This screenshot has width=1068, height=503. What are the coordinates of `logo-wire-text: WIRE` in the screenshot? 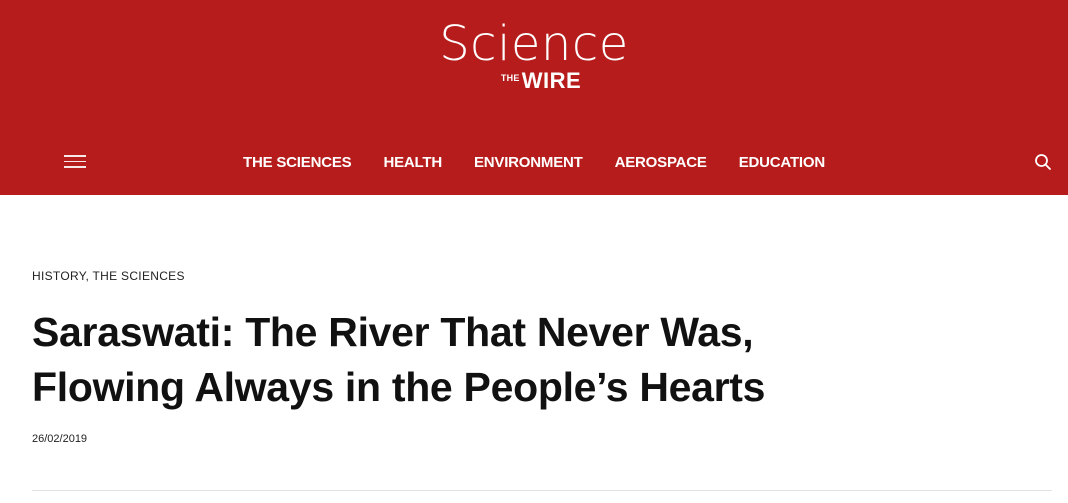 It's located at (551, 80).